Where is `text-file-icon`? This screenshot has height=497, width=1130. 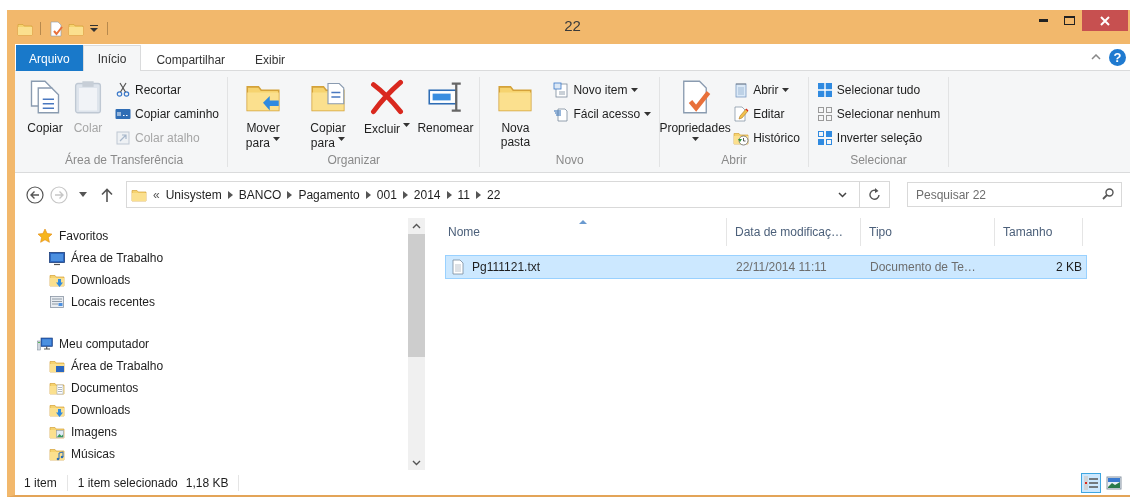 text-file-icon is located at coordinates (458, 267).